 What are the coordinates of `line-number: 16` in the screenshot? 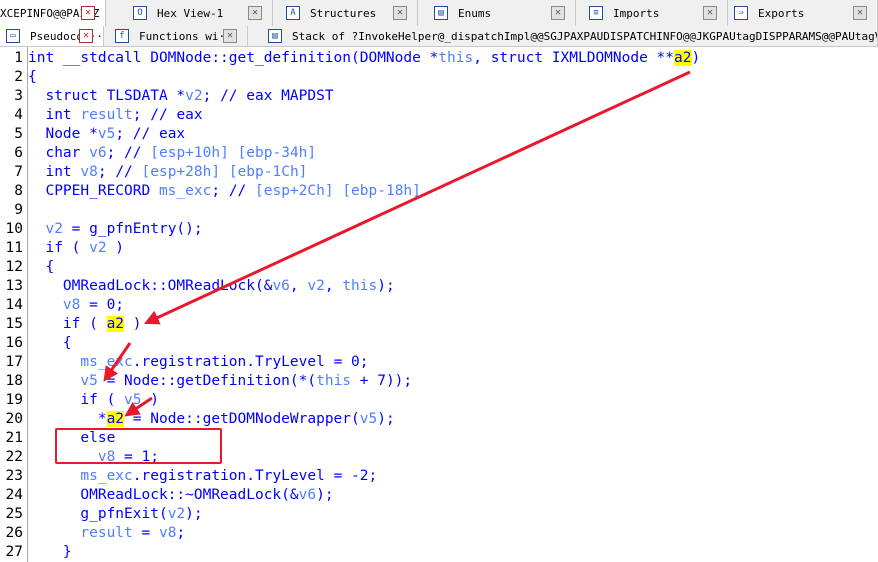 It's located at (14, 343).